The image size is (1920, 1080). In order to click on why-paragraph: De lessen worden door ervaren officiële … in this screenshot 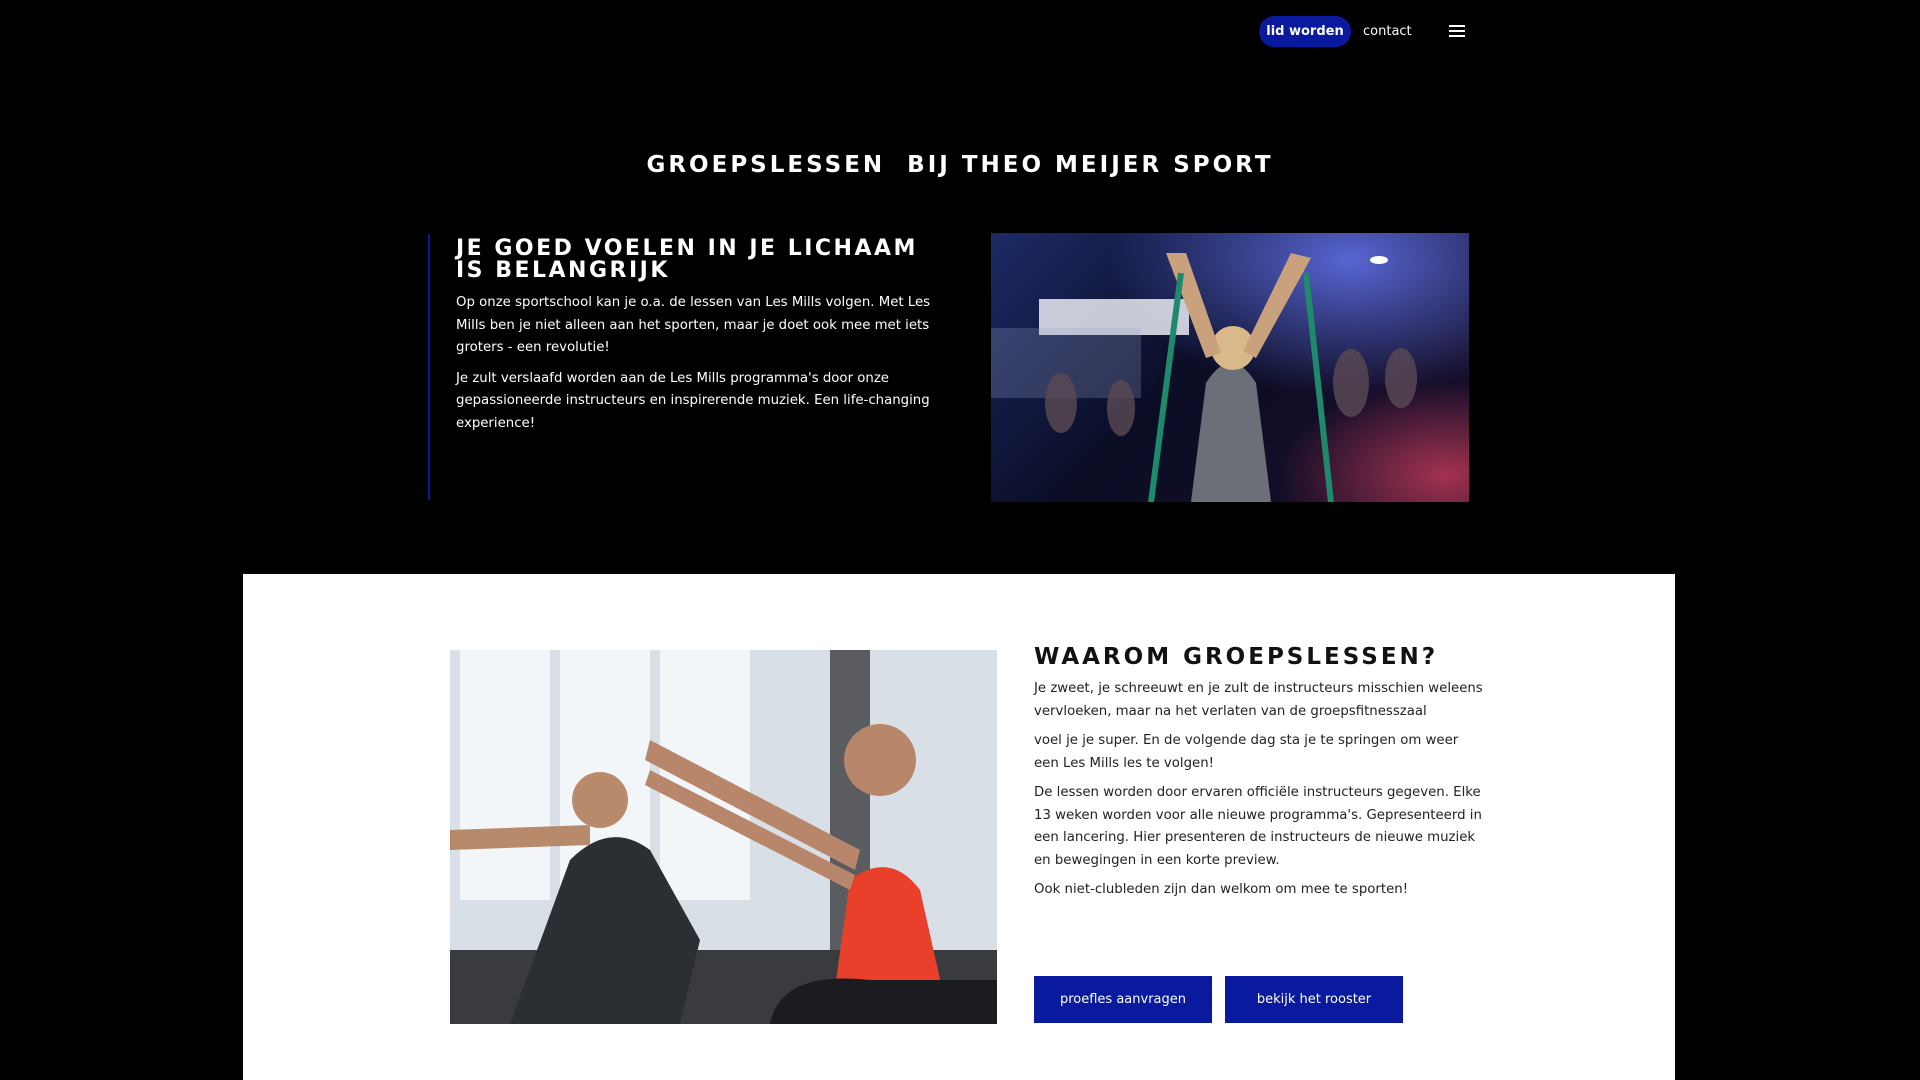, I will do `click(1258, 826)`.